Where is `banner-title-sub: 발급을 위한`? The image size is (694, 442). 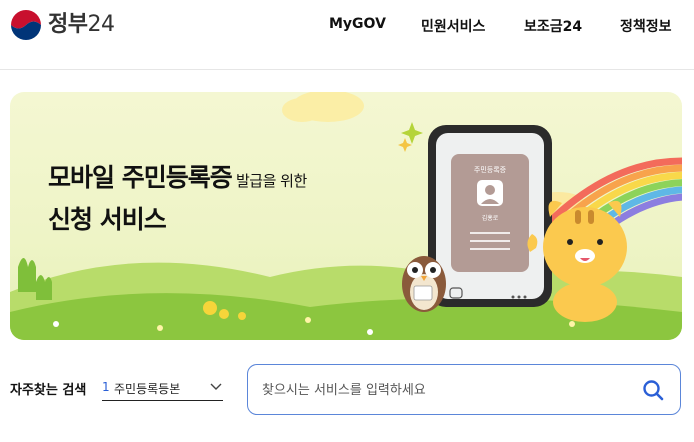 banner-title-sub: 발급을 위한 is located at coordinates (269, 181).